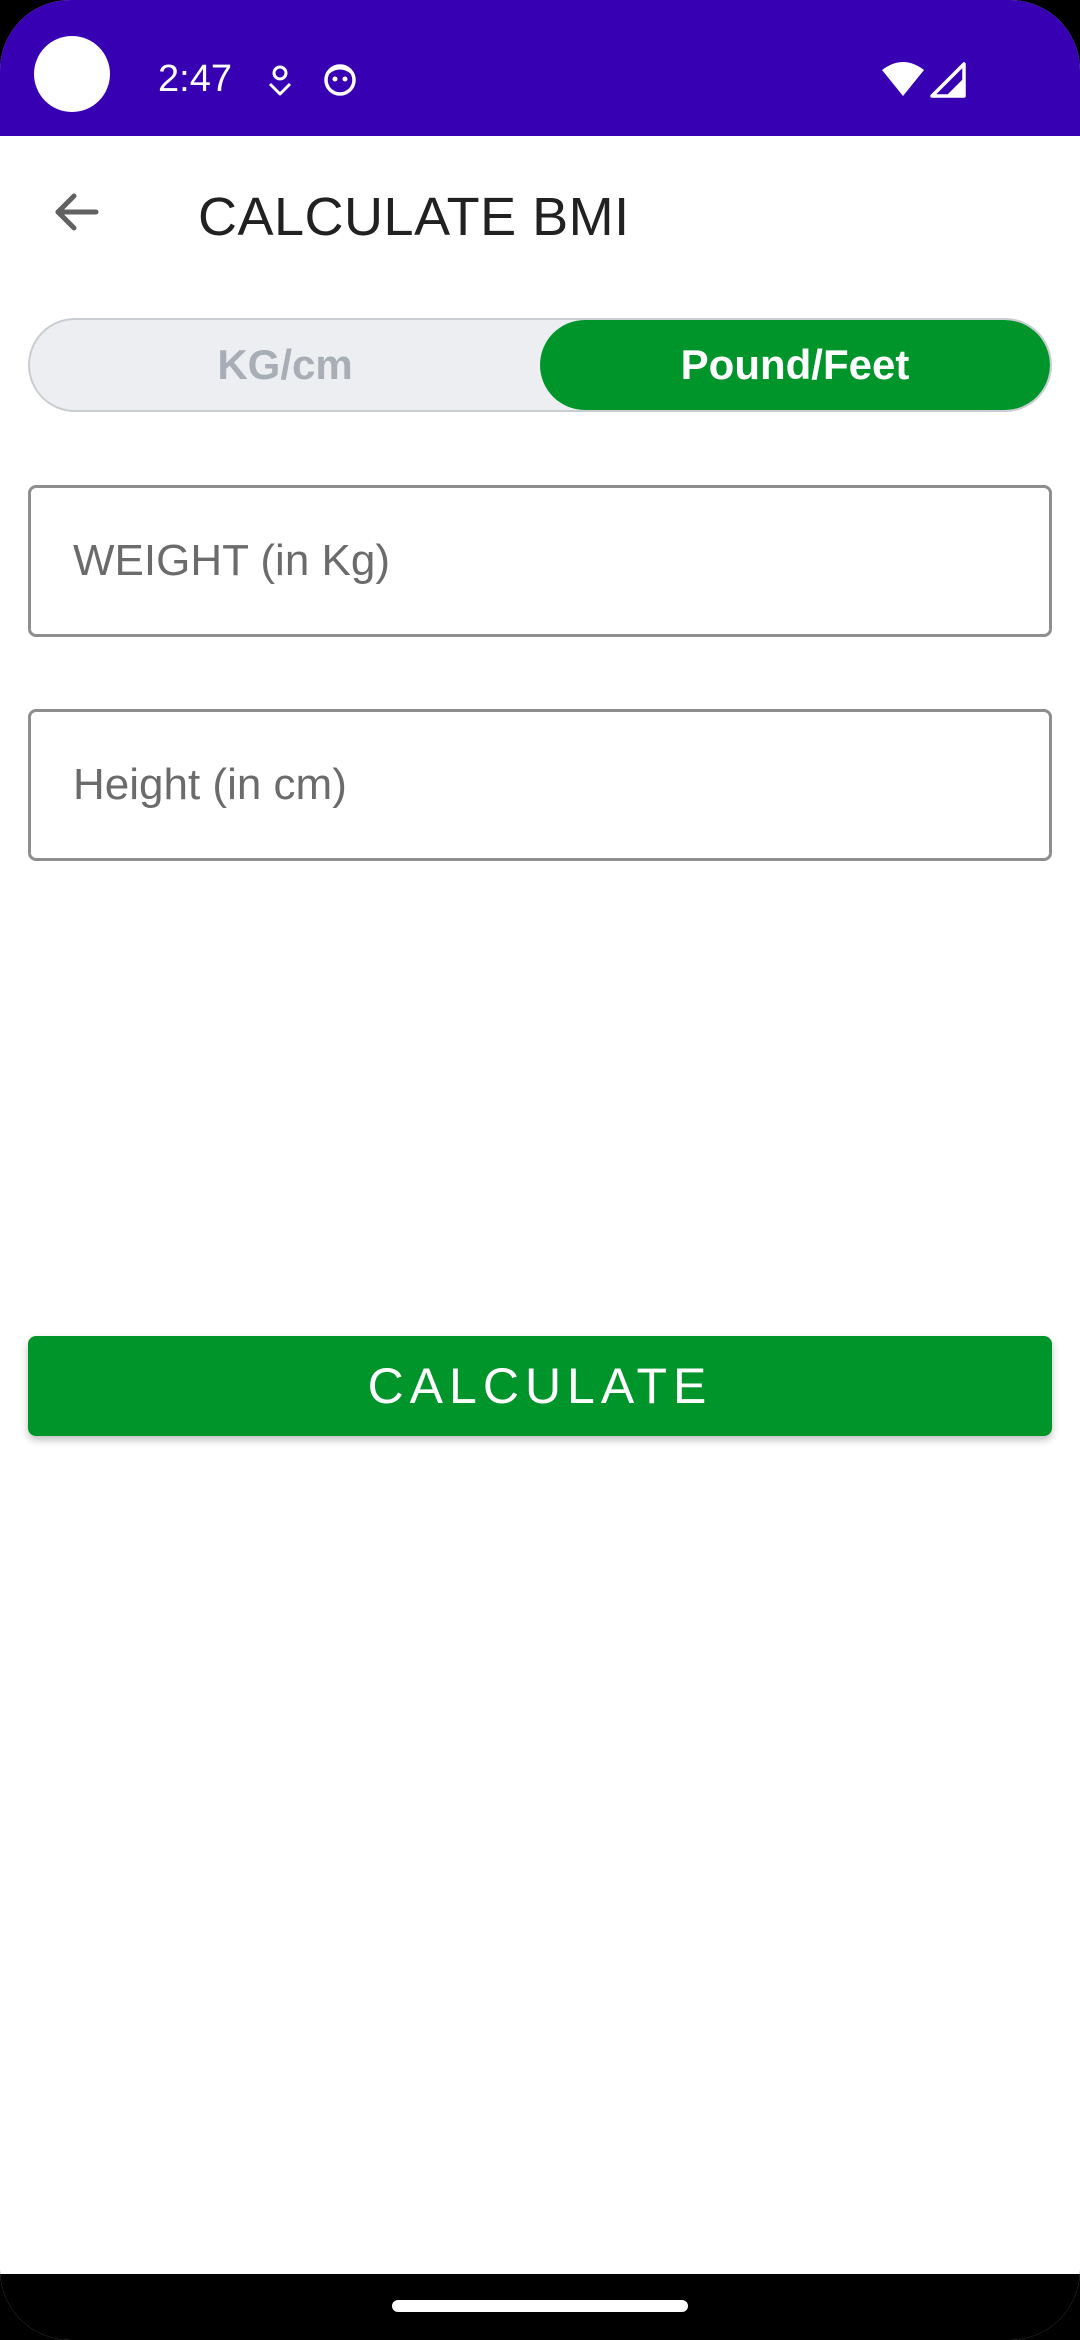  Describe the element at coordinates (795, 365) in the screenshot. I see `unit-option-pound-feet: Pound/Feet` at that location.